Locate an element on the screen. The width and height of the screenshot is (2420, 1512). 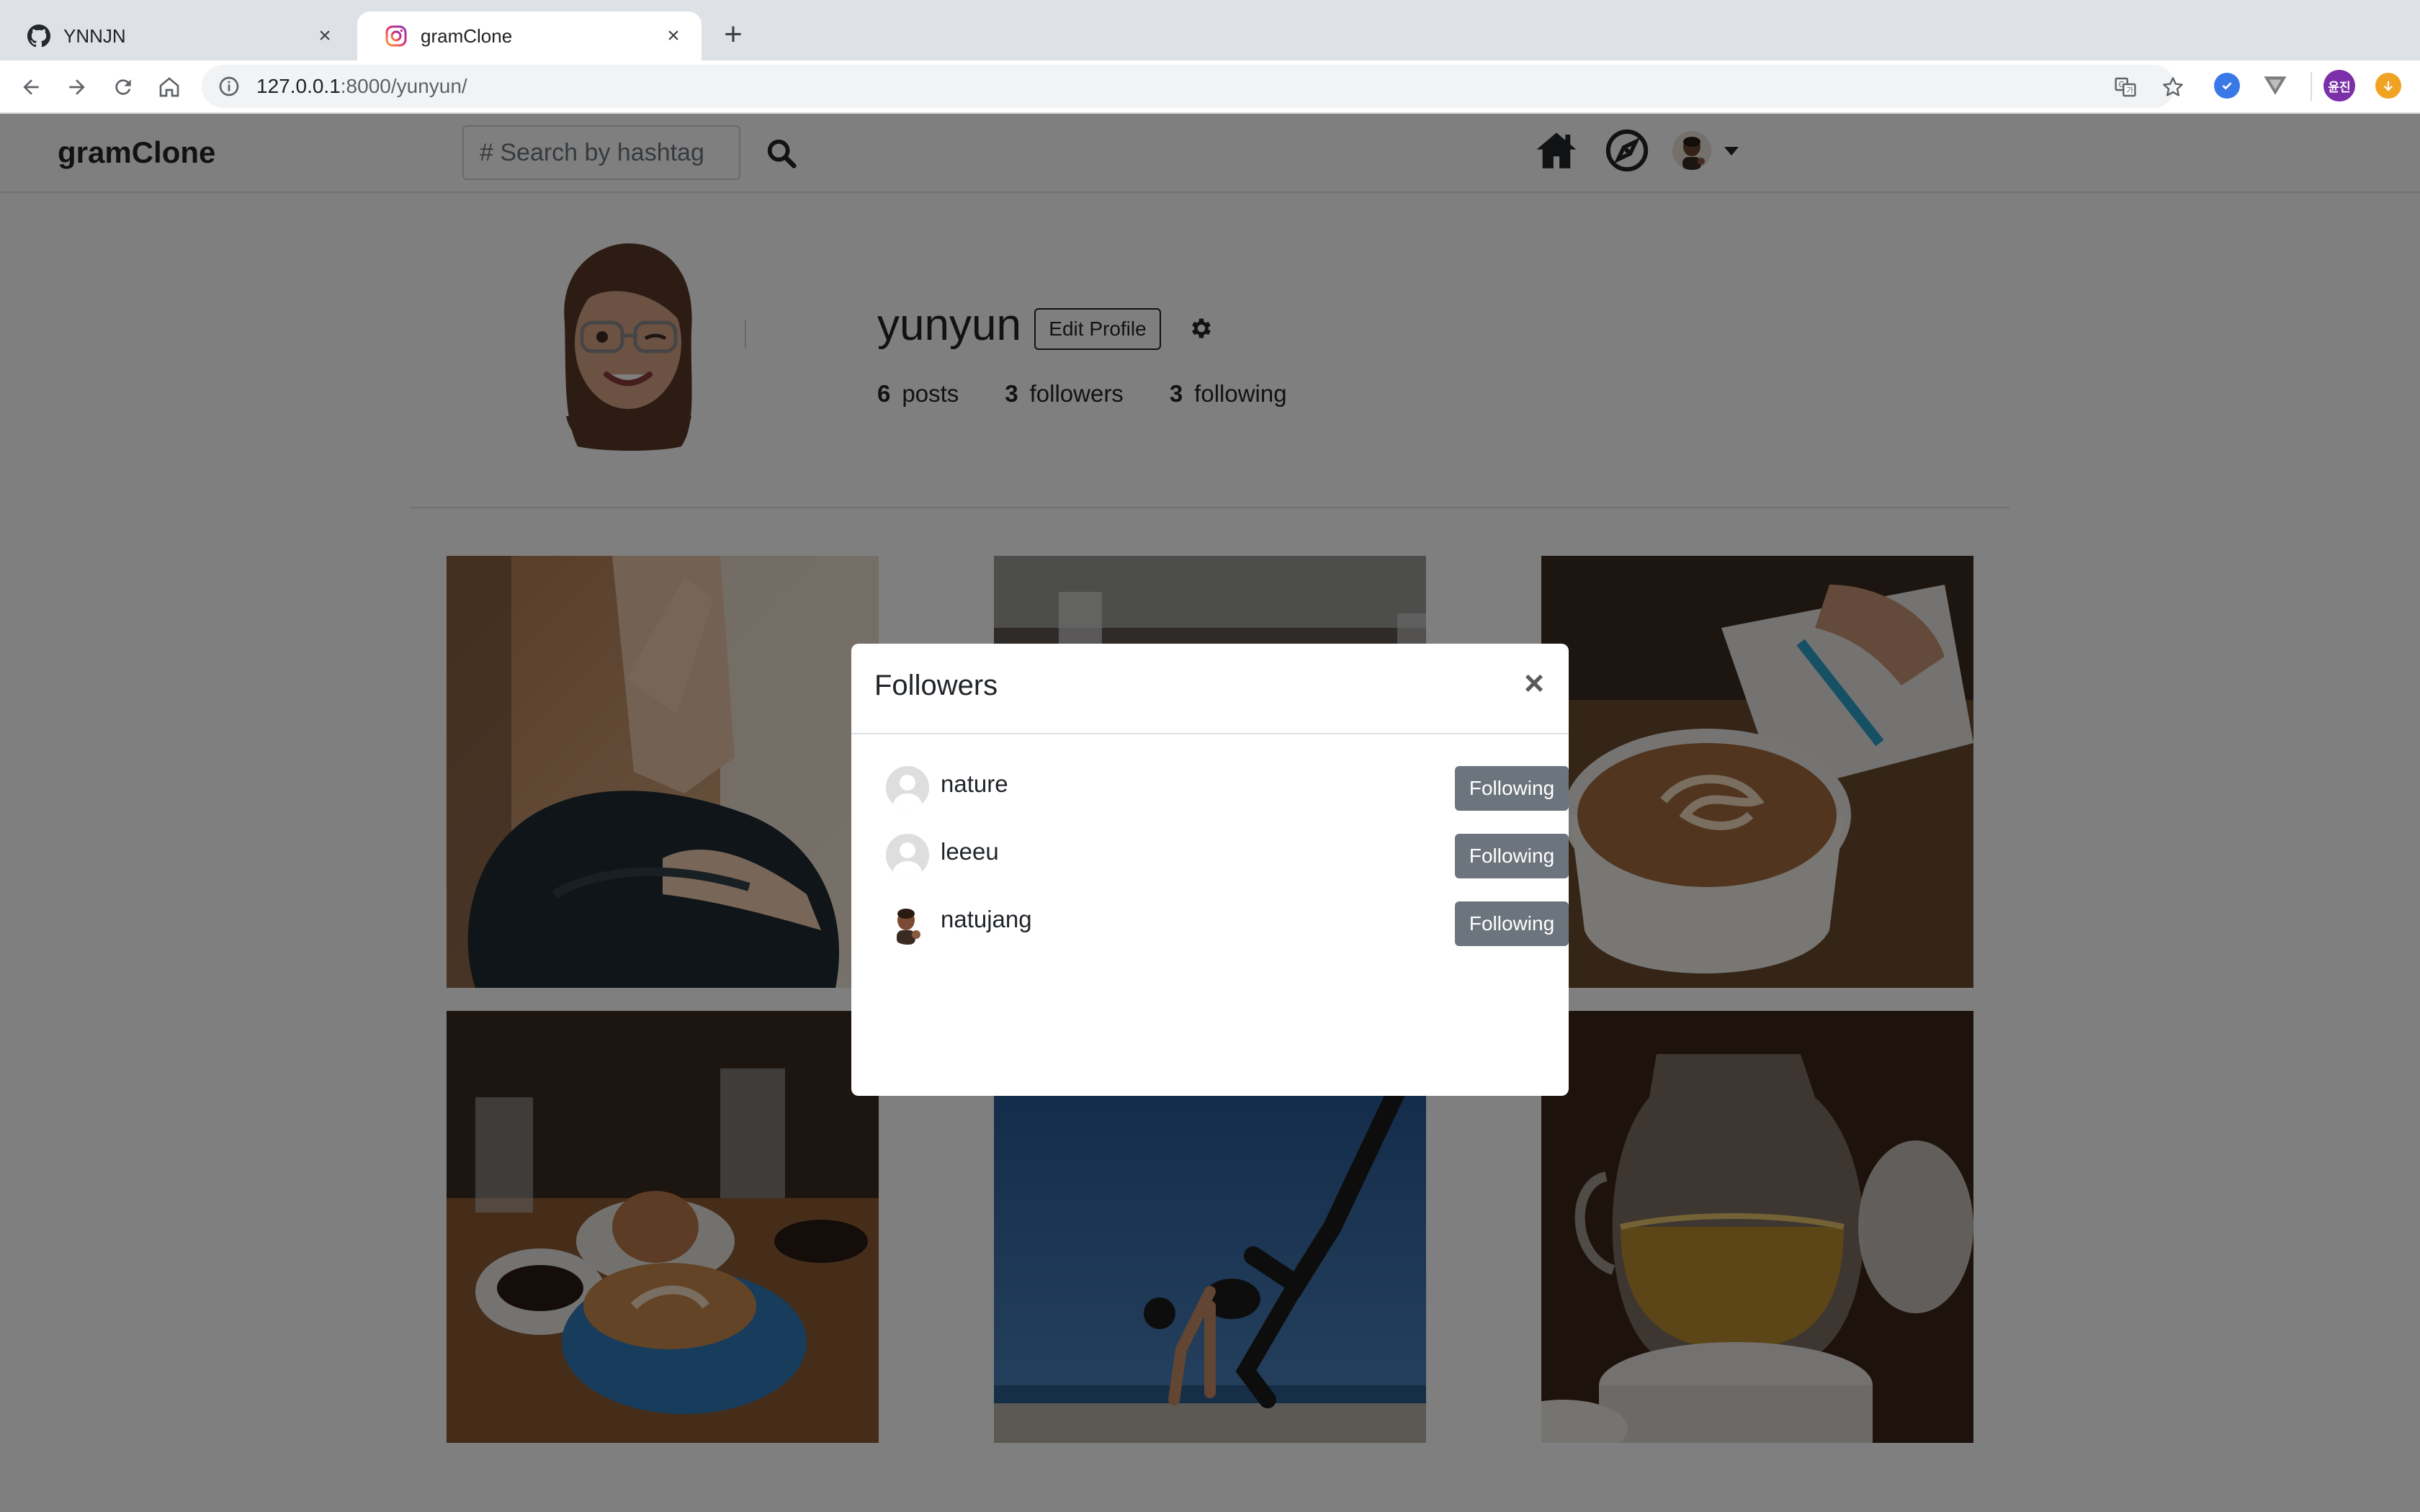
modal-title: Followers is located at coordinates (936, 685).